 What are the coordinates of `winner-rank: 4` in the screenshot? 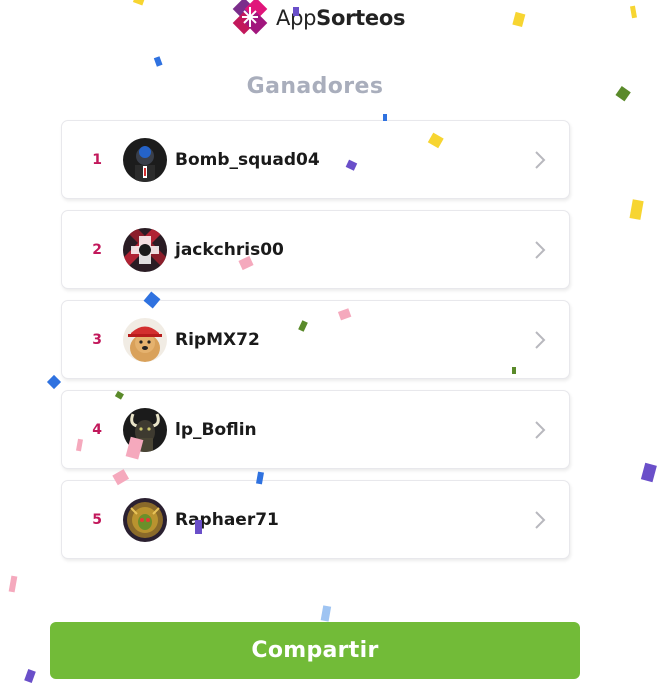 It's located at (97, 429).